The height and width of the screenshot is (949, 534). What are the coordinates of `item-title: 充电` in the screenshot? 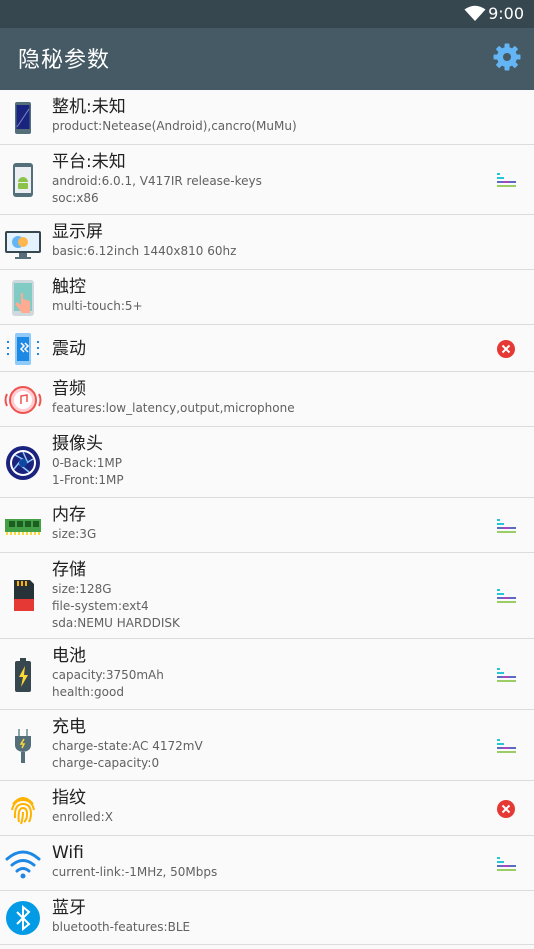 It's located at (69, 727).